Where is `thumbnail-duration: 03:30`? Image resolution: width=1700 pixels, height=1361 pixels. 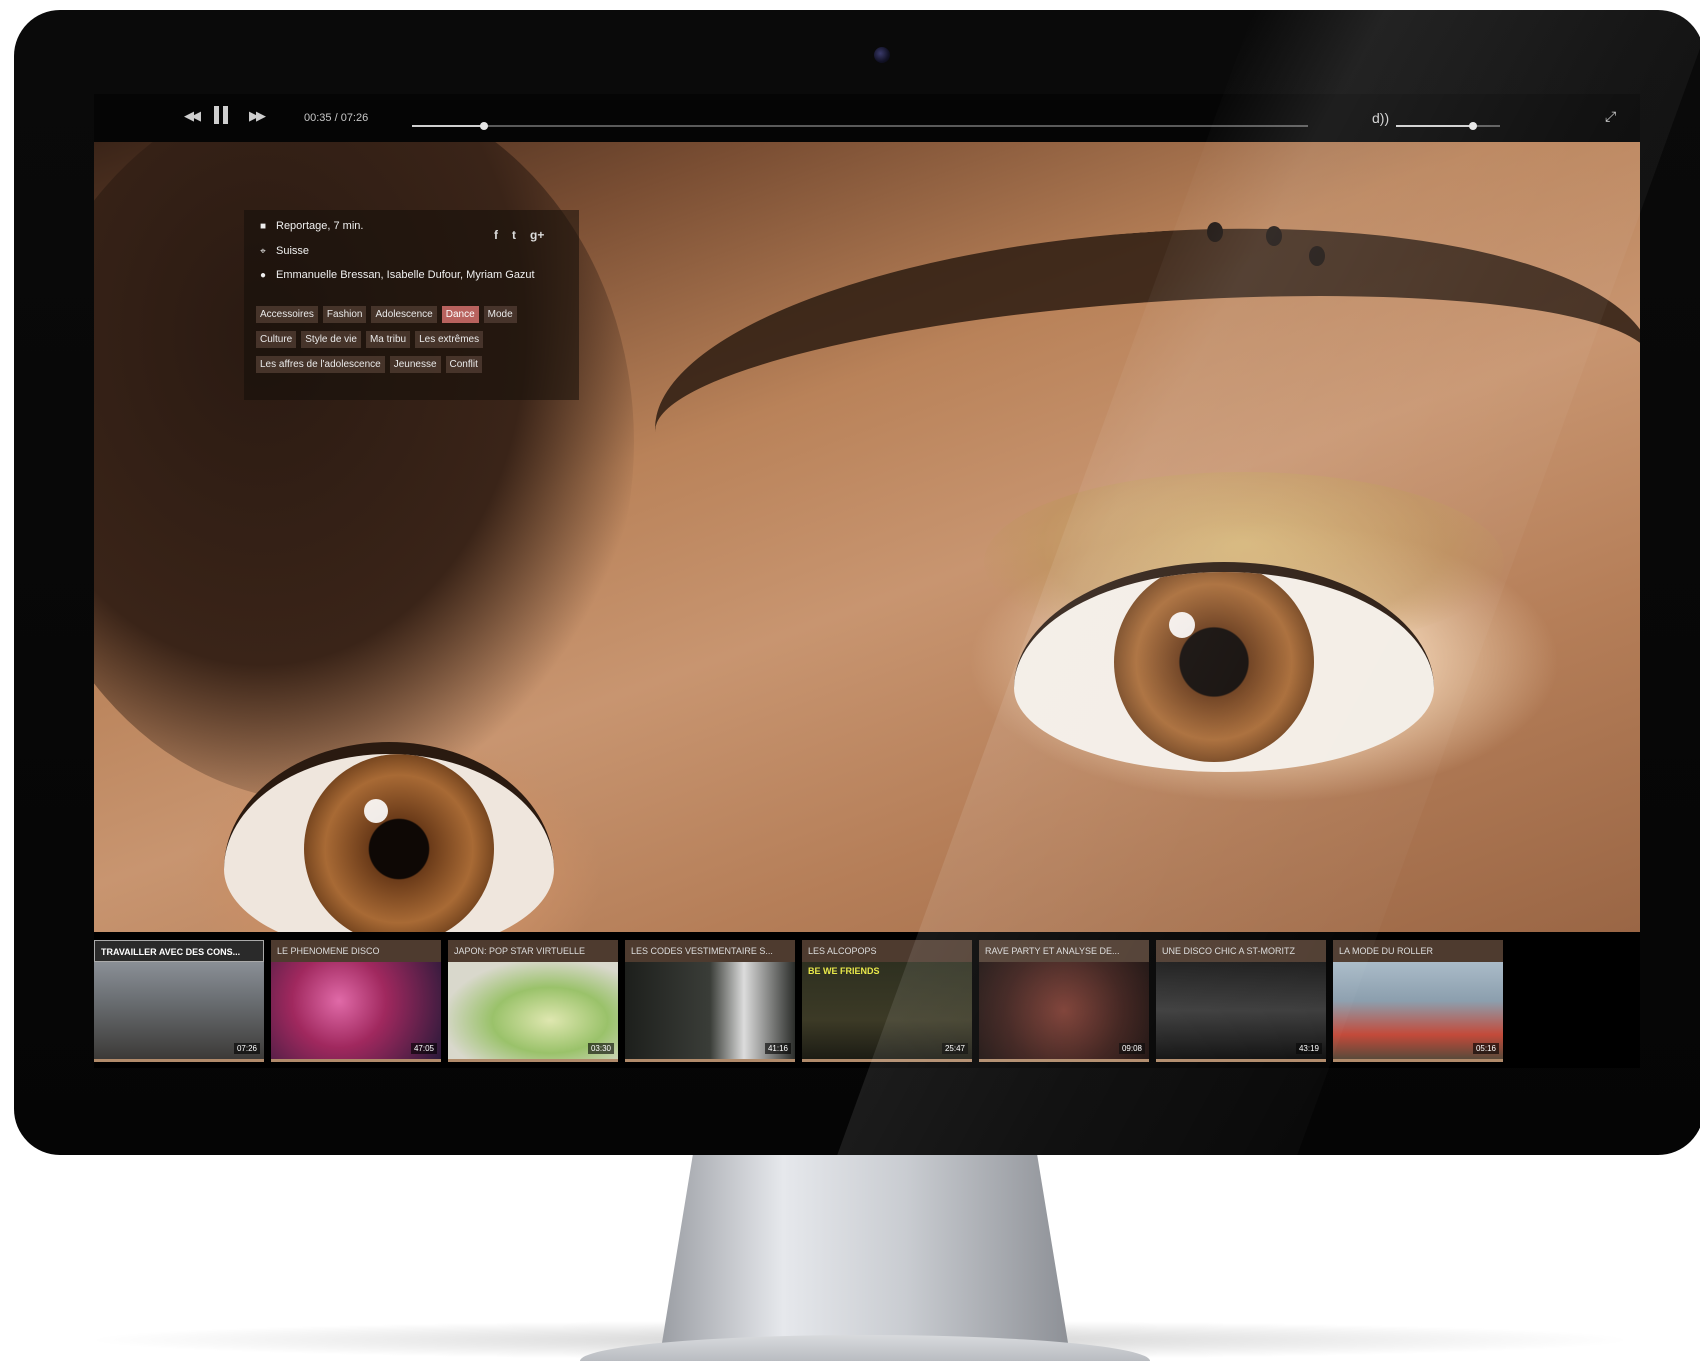 thumbnail-duration: 03:30 is located at coordinates (600, 1048).